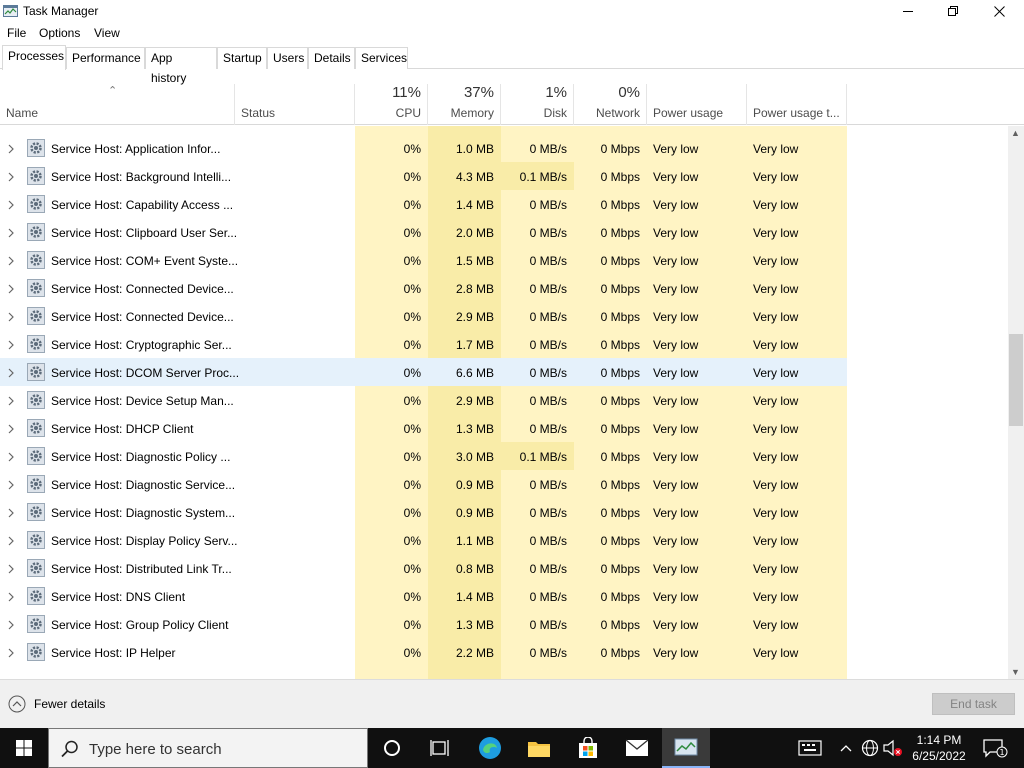 Image resolution: width=1024 pixels, height=768 pixels. I want to click on search-placeholder: Type here to search, so click(155, 749).